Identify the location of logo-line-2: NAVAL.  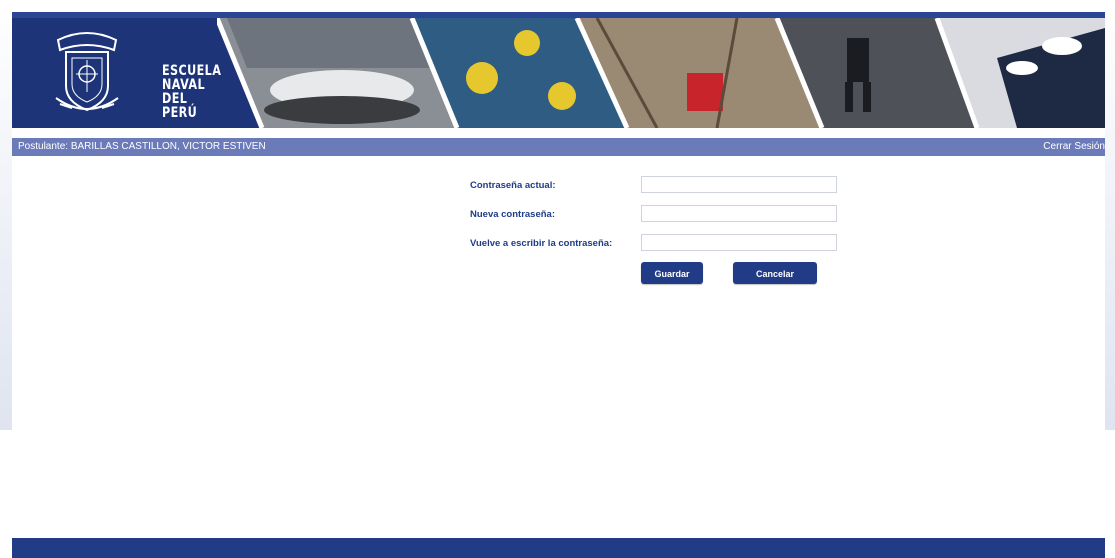
(183, 85).